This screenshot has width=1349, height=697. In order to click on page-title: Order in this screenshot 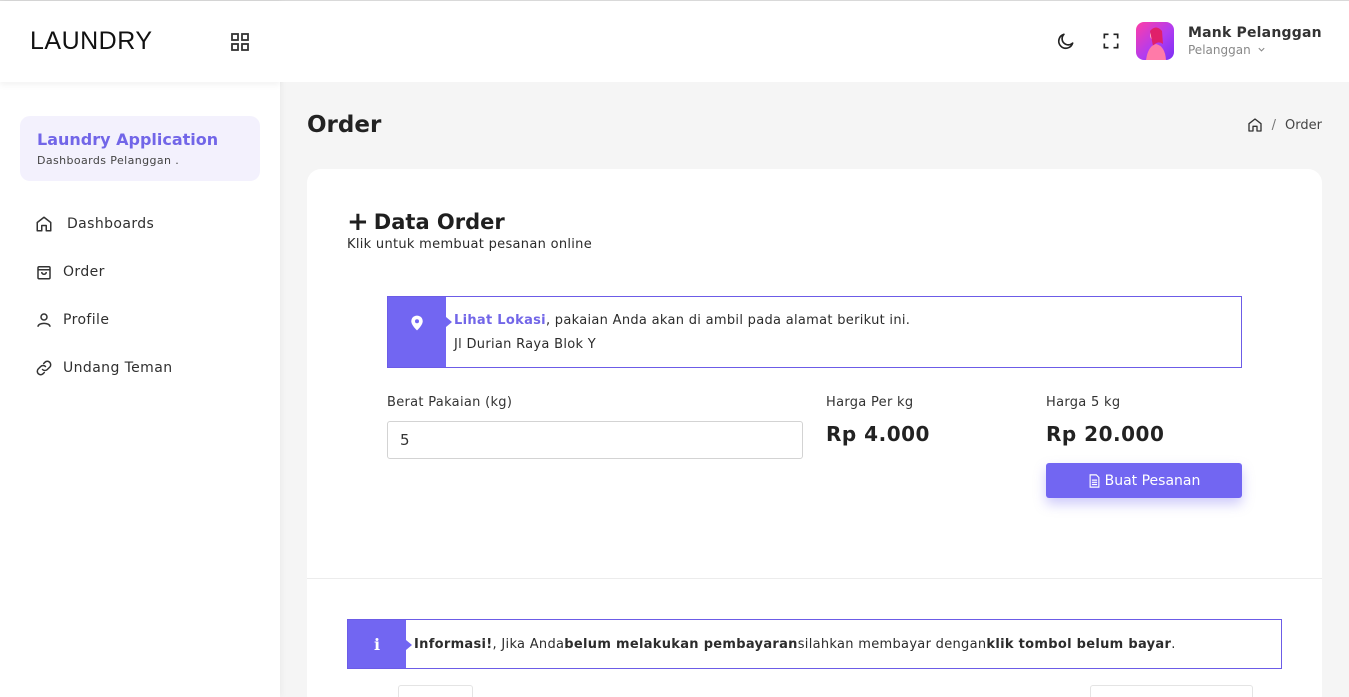, I will do `click(344, 125)`.